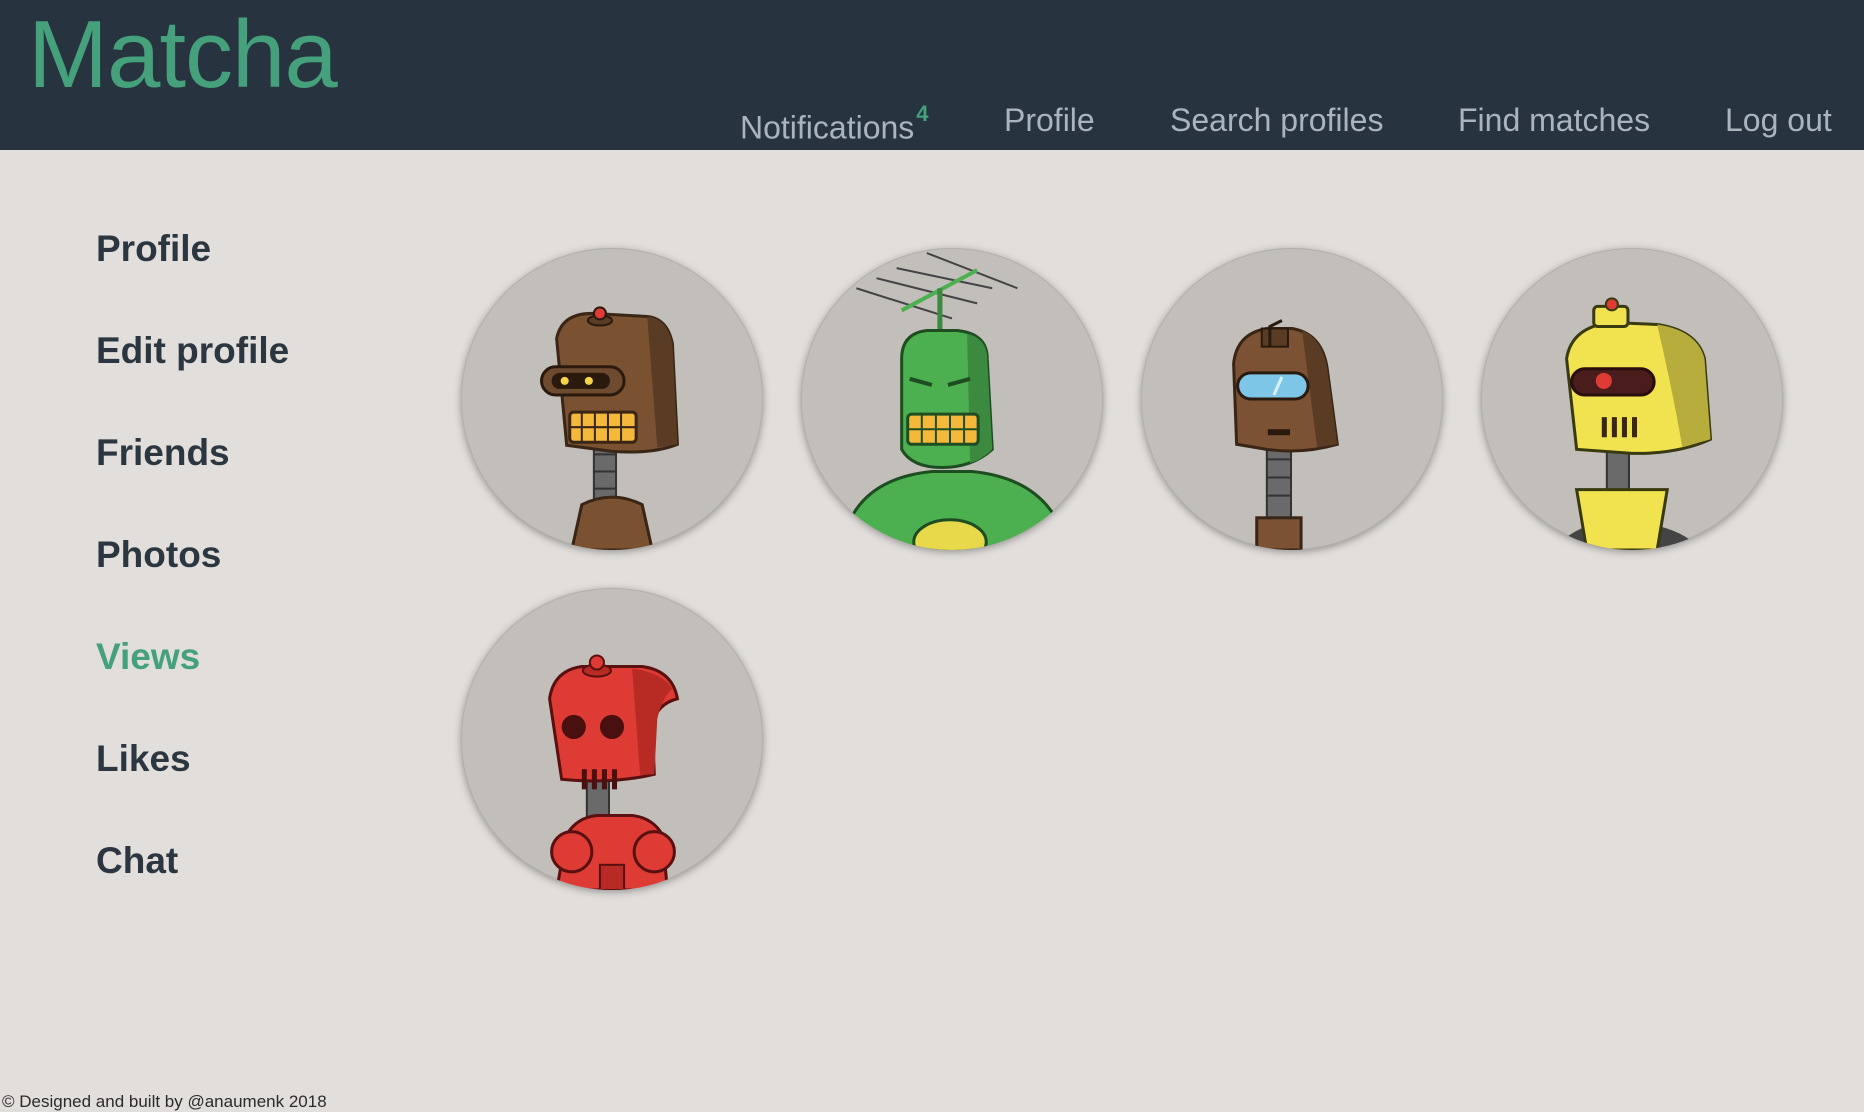 Image resolution: width=1864 pixels, height=1112 pixels. I want to click on sidebar-item-friends: Friends, so click(163, 453).